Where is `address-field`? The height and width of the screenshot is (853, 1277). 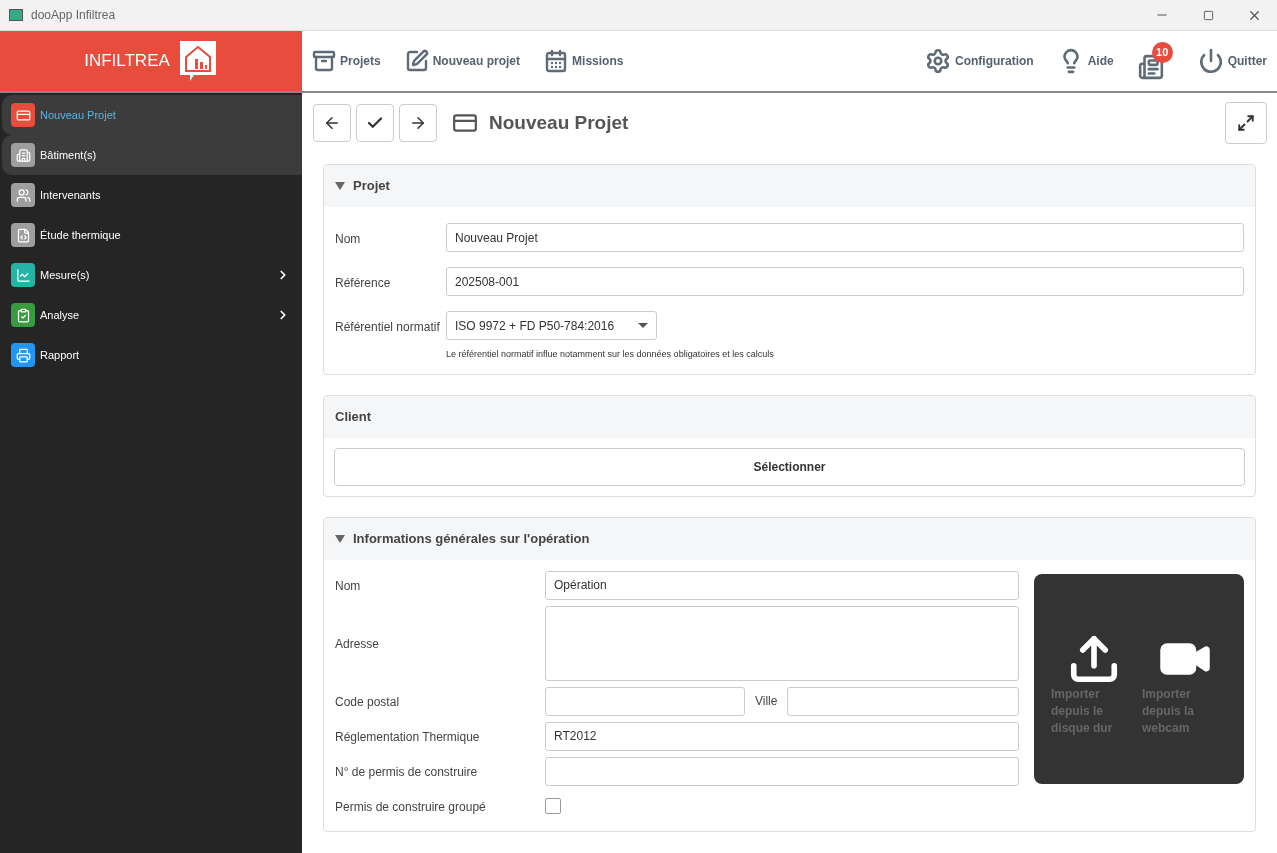
address-field is located at coordinates (782, 643).